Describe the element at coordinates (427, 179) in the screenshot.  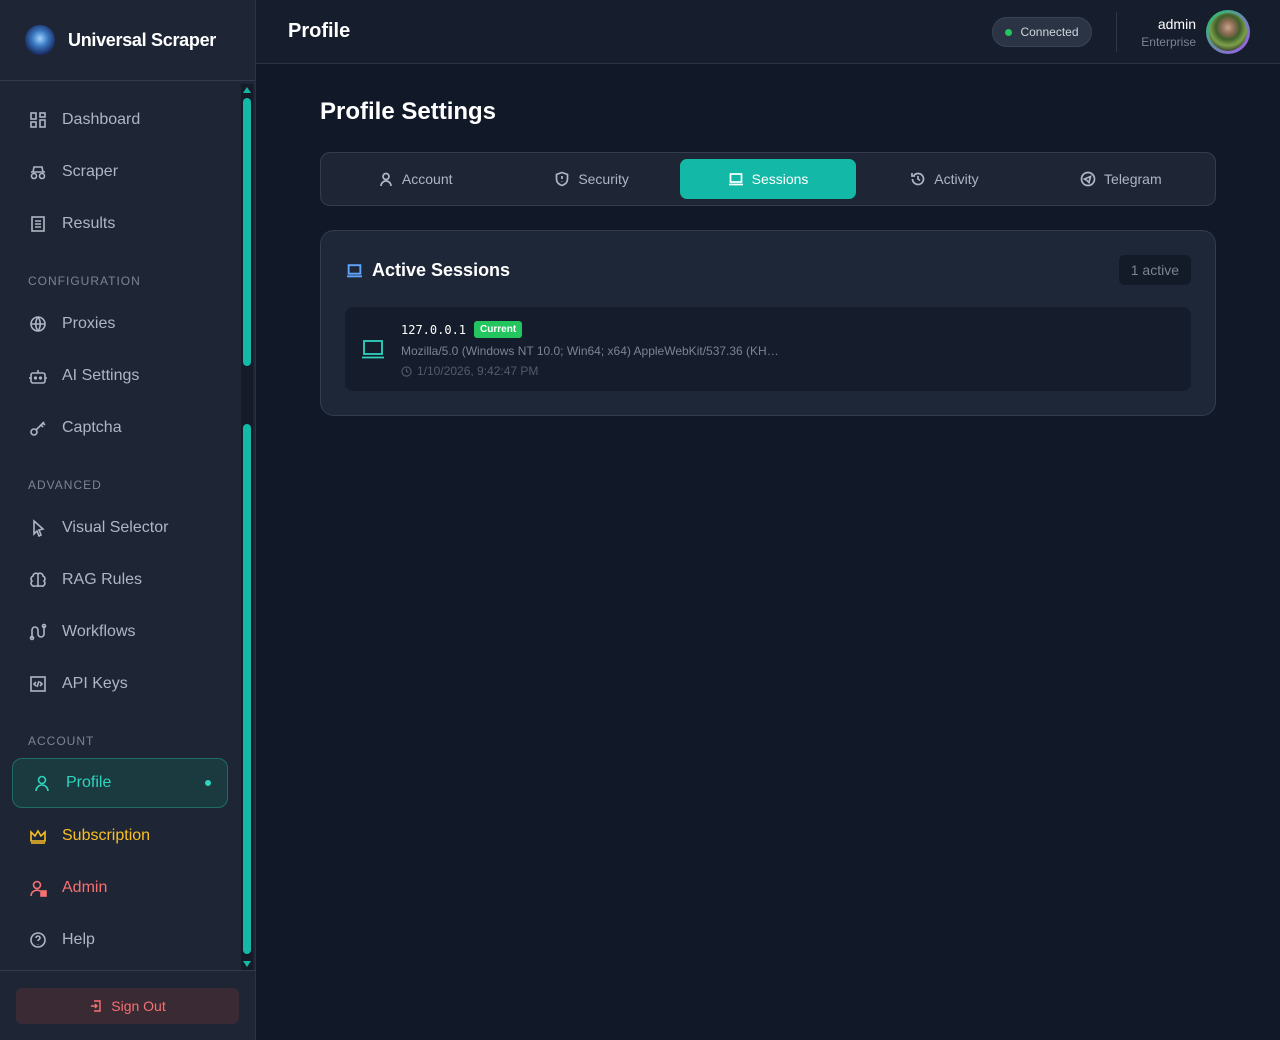
I see `tab-label: Account` at that location.